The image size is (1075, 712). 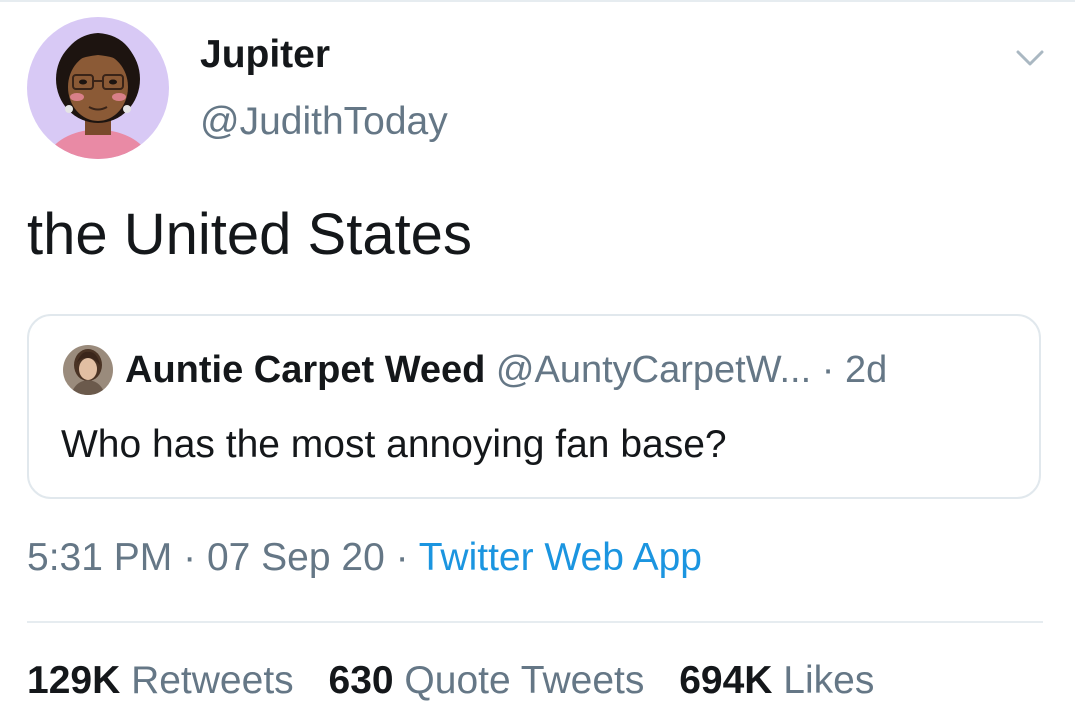 I want to click on tweet-meta: 5:31 PM · 07 Sep 20 · Twitter Web App, so click(x=364, y=558).